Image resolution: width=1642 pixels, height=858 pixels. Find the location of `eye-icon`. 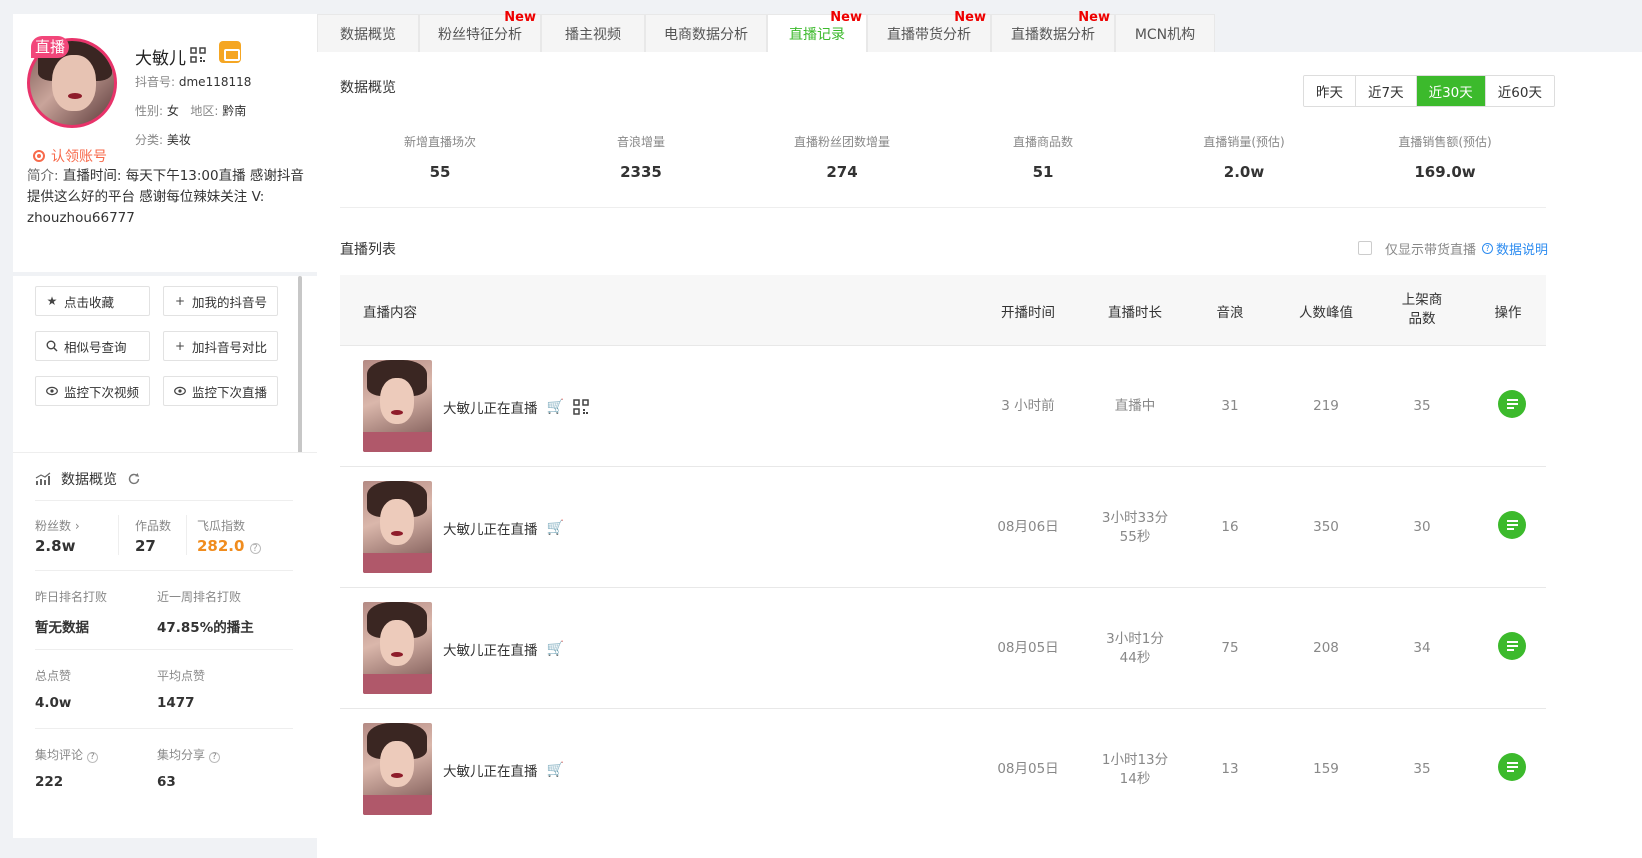

eye-icon is located at coordinates (180, 391).